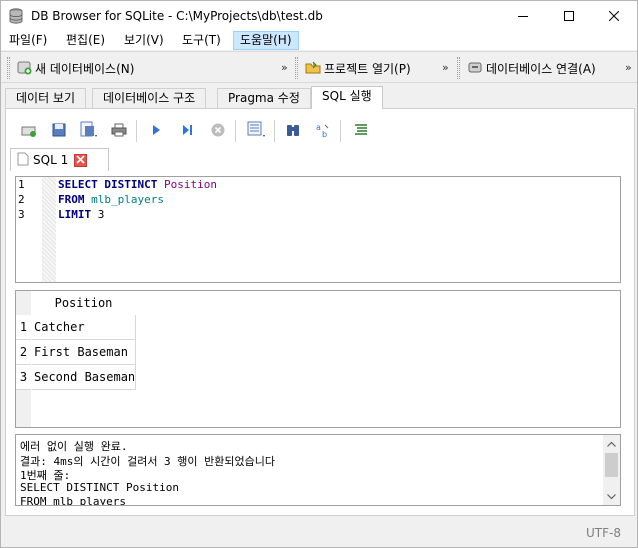 This screenshot has width=638, height=548. I want to click on toolbar-overflow-1: », so click(284, 67).